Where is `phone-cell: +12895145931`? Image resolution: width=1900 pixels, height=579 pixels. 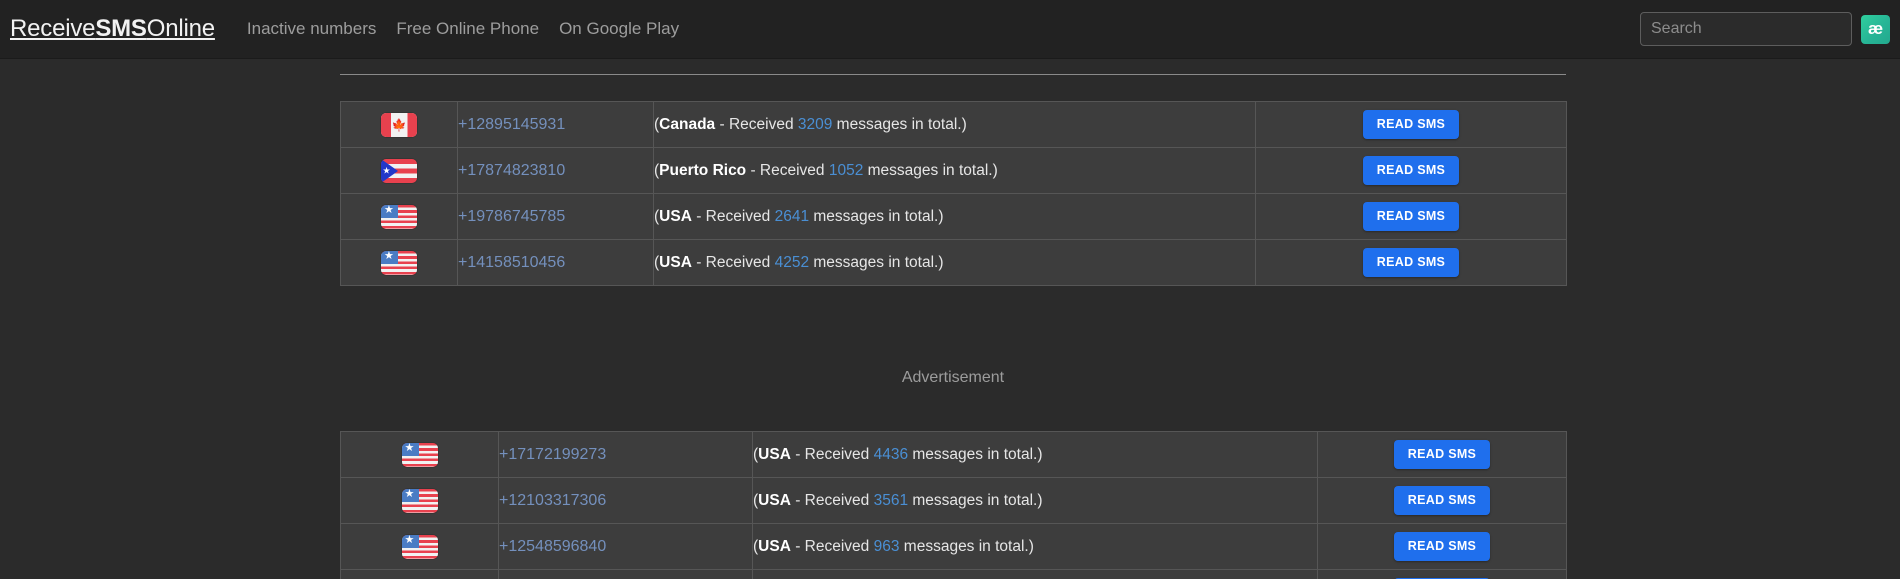
phone-cell: +12895145931 is located at coordinates (555, 124).